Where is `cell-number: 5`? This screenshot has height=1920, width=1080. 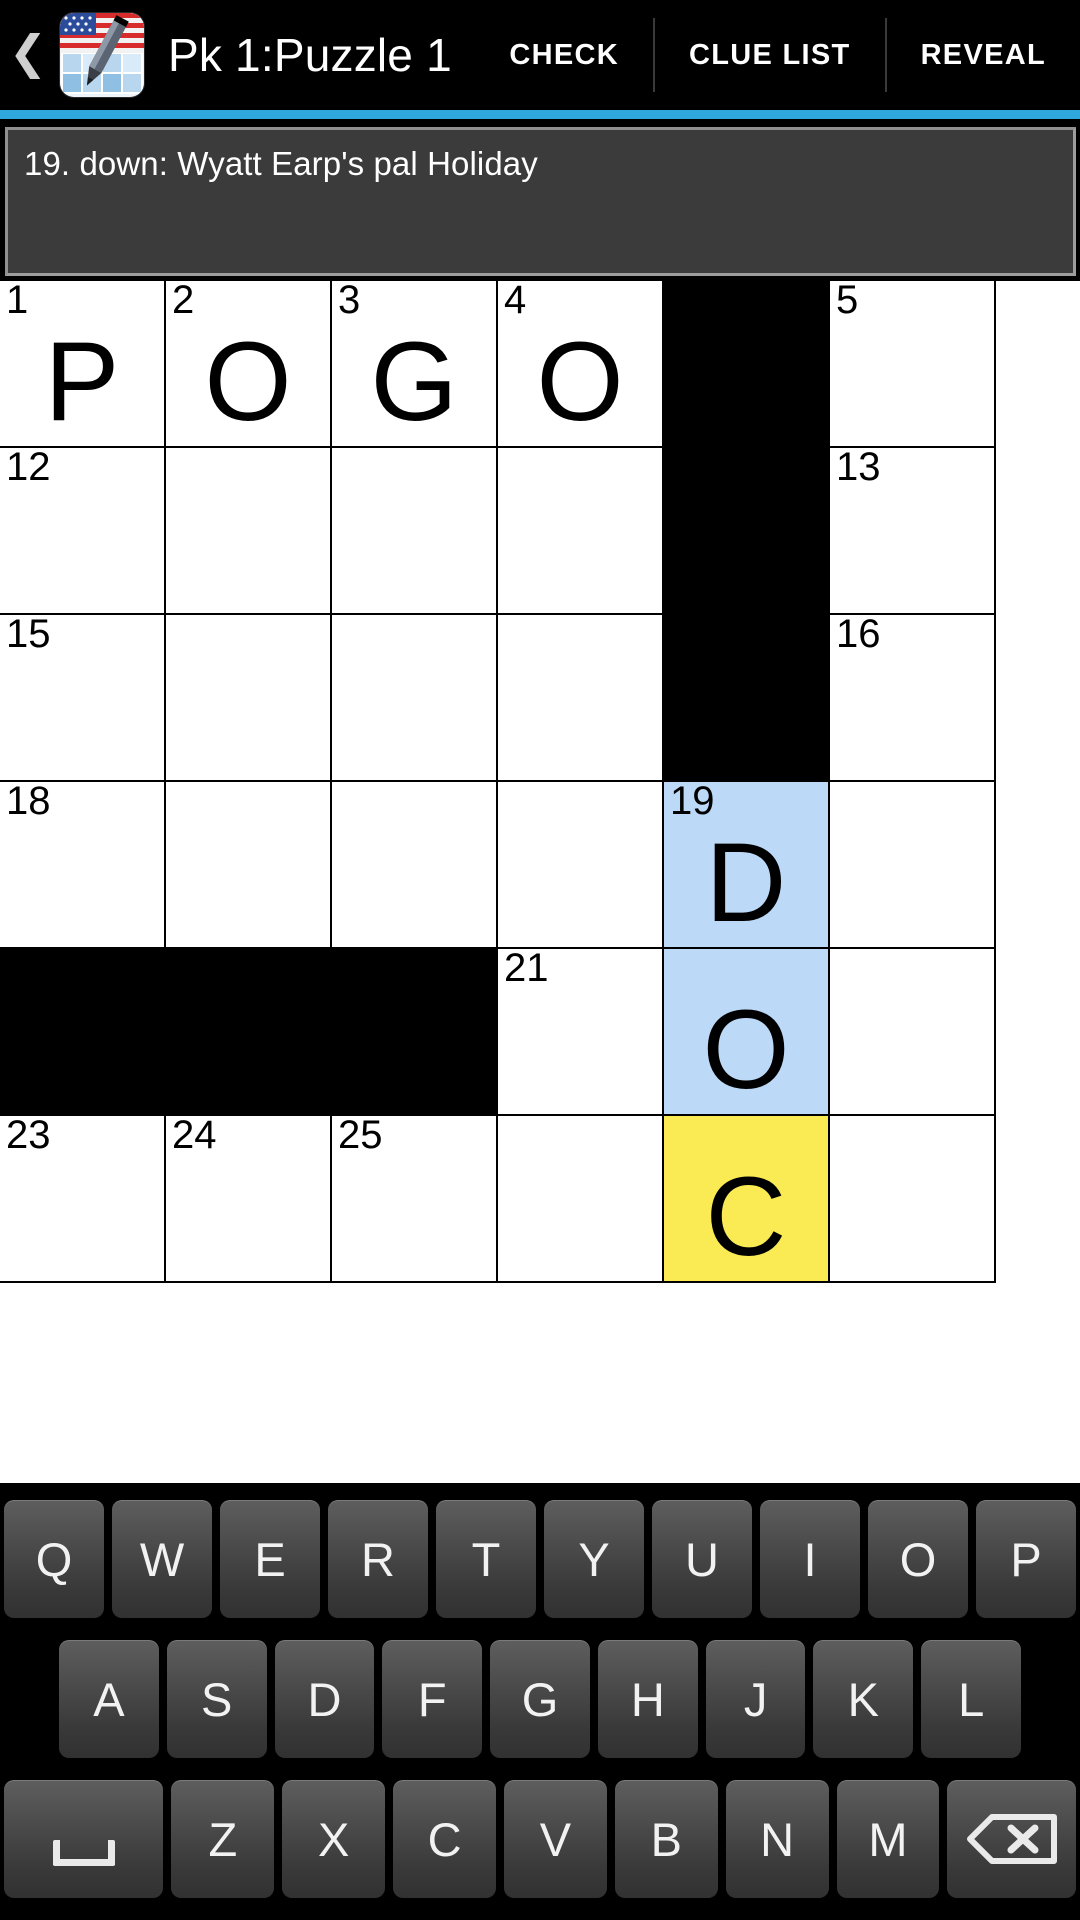
cell-number: 5 is located at coordinates (847, 301).